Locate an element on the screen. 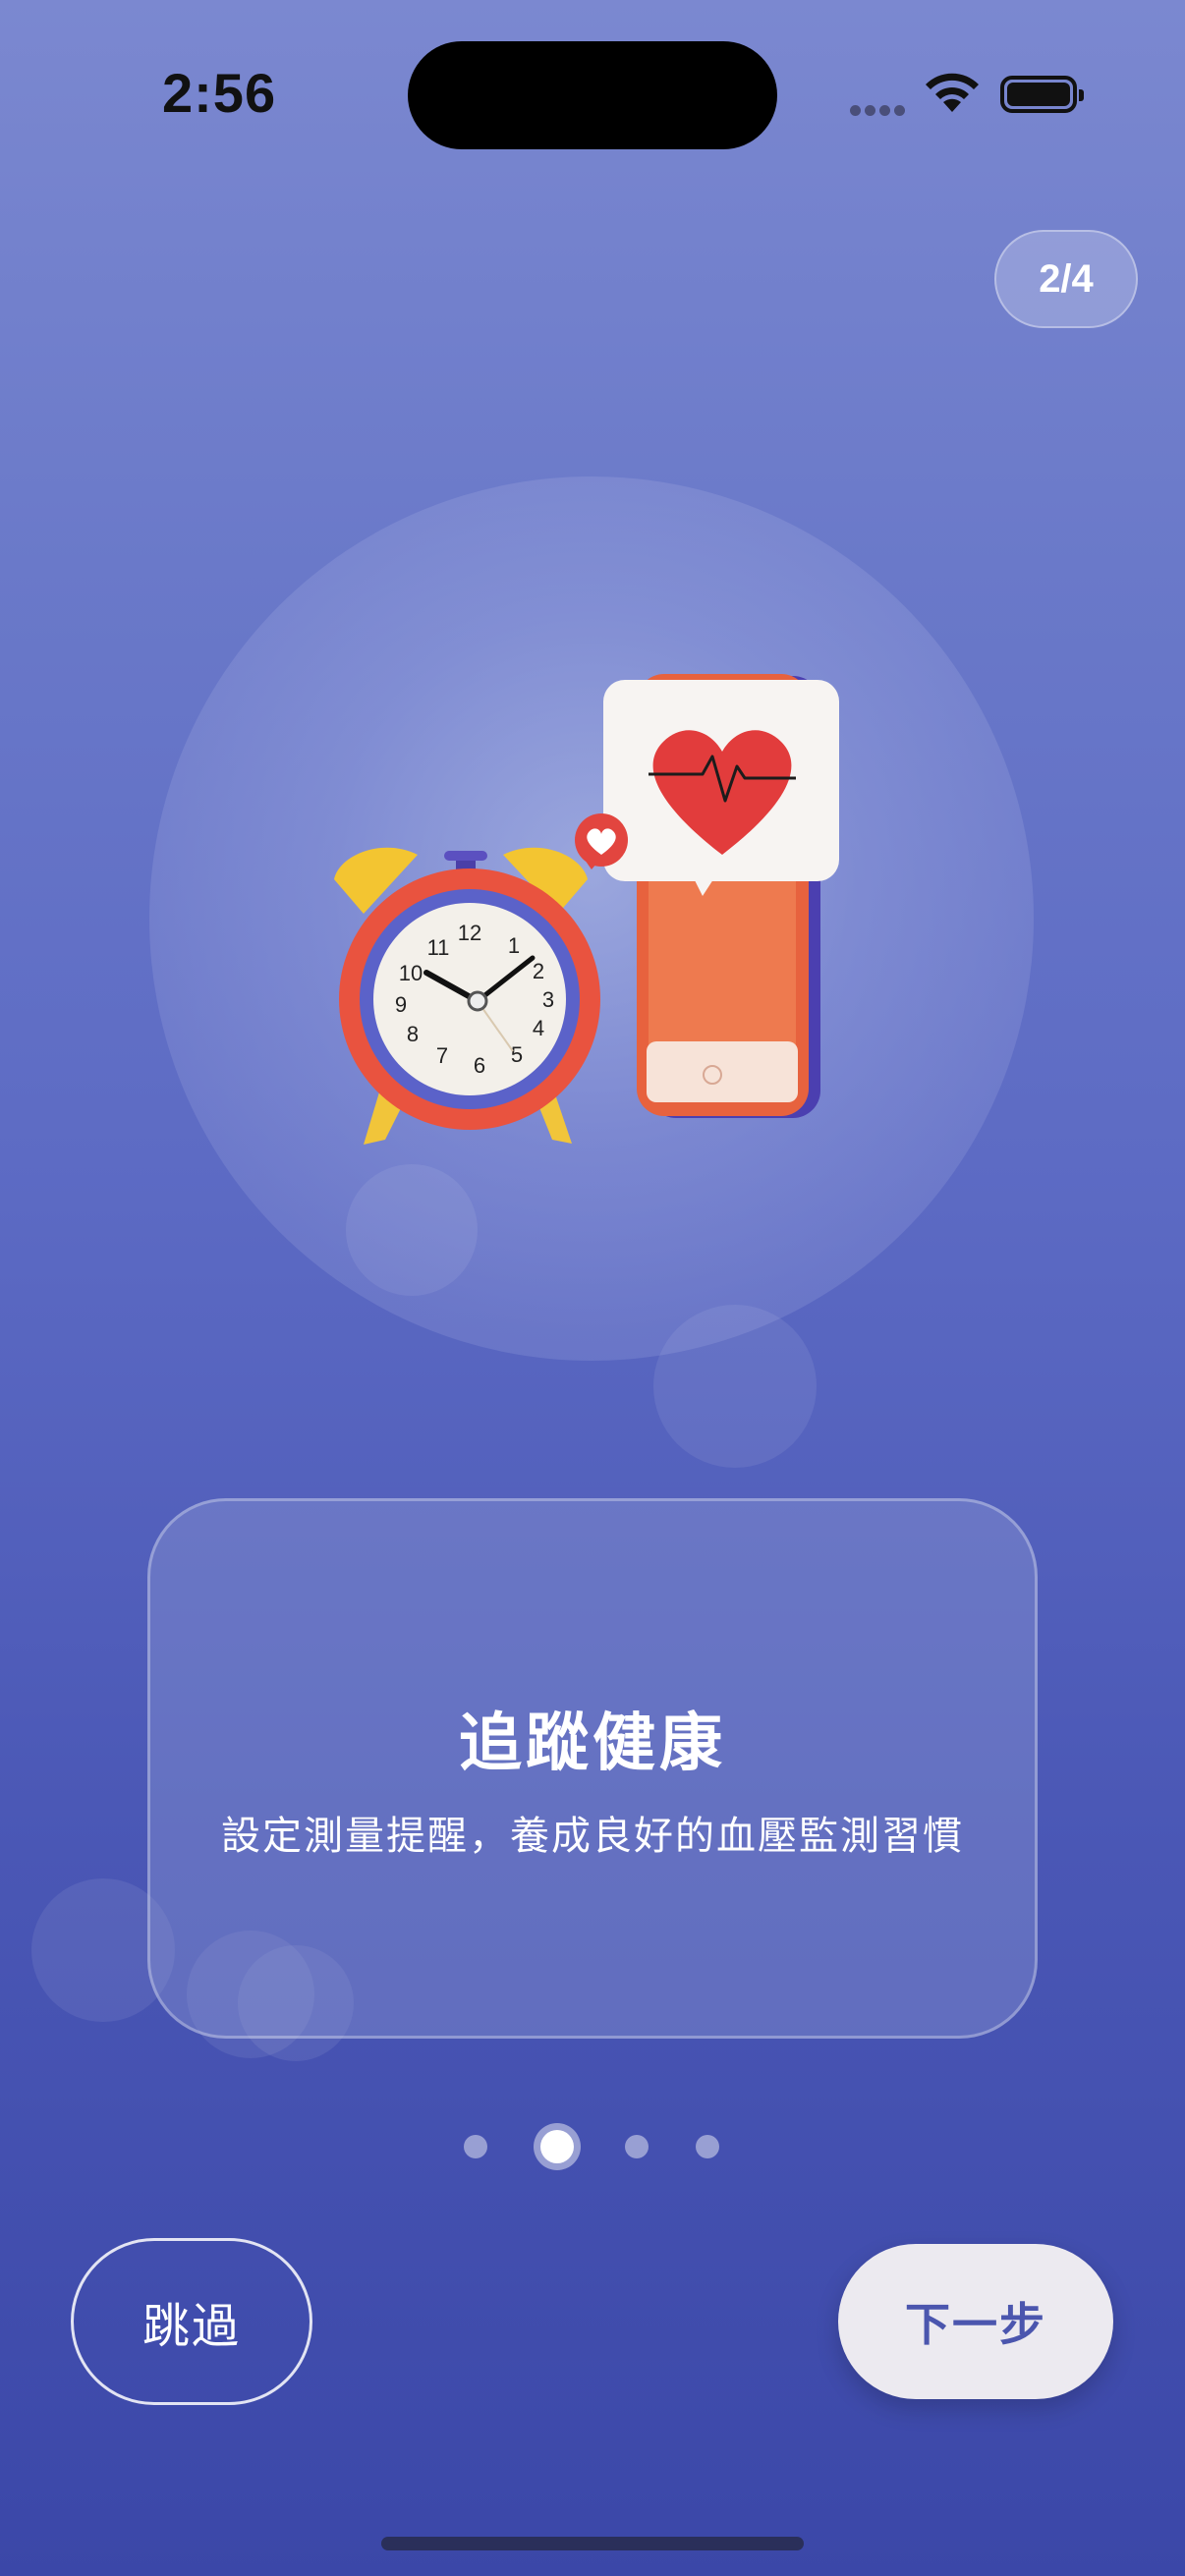 This screenshot has height=2576, width=1185. dynamic-island is located at coordinates (592, 95).